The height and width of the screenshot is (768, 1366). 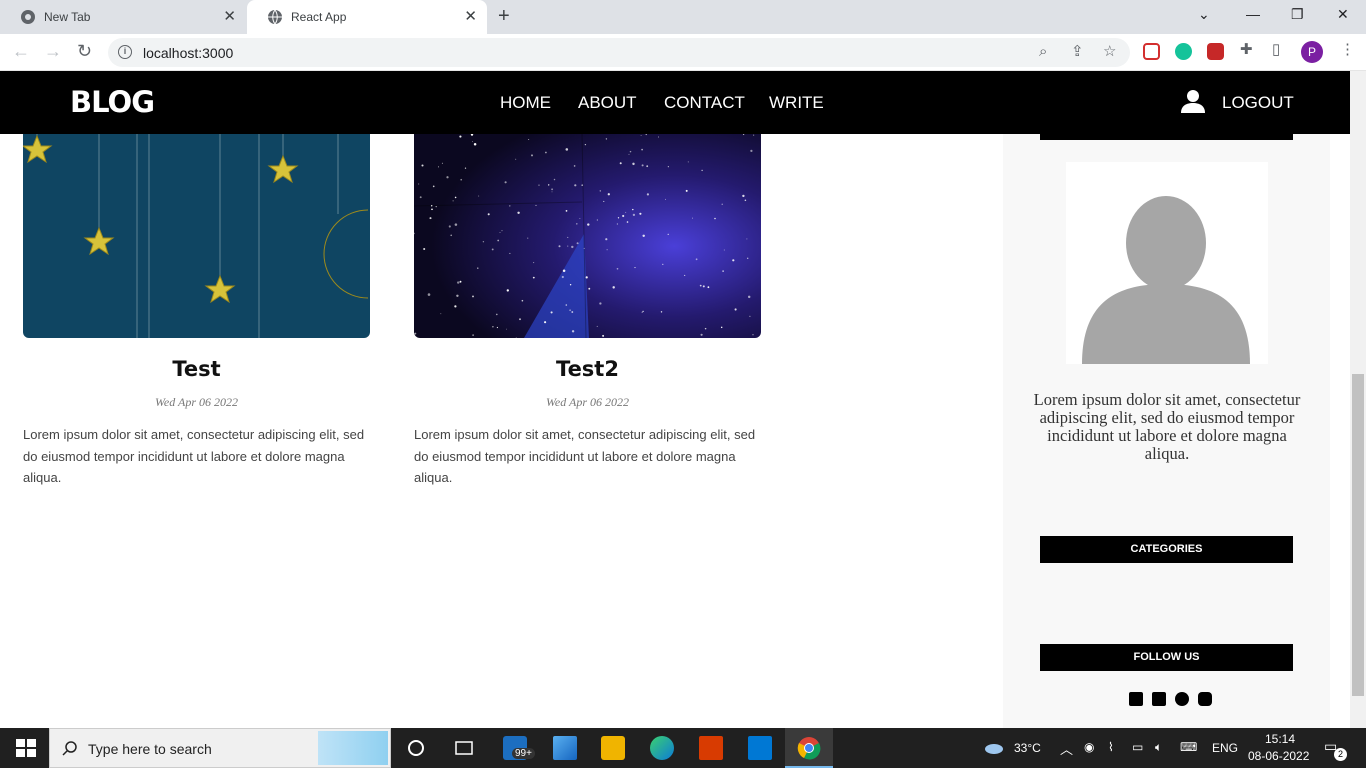 What do you see at coordinates (196, 369) in the screenshot?
I see `post-title: Test` at bounding box center [196, 369].